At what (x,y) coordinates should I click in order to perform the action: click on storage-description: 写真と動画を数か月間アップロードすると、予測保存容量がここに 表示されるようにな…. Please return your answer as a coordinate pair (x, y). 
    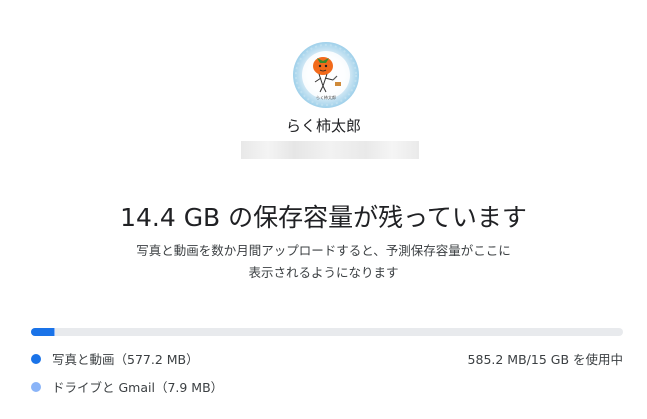
    Looking at the image, I should click on (323, 262).